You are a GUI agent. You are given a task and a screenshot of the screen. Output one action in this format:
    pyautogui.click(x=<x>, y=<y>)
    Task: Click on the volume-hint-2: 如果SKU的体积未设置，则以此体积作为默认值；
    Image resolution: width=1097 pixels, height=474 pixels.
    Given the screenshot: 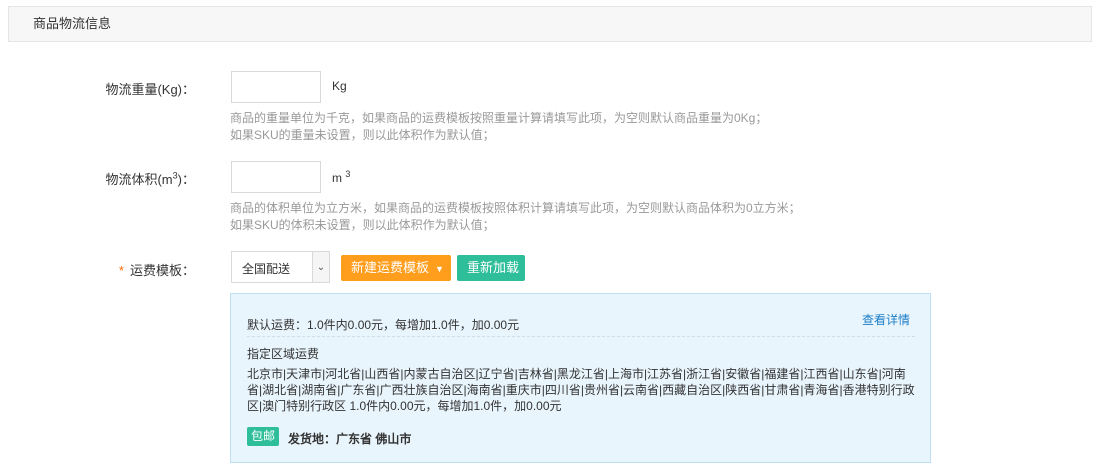 What is the action you would take?
    pyautogui.click(x=362, y=225)
    